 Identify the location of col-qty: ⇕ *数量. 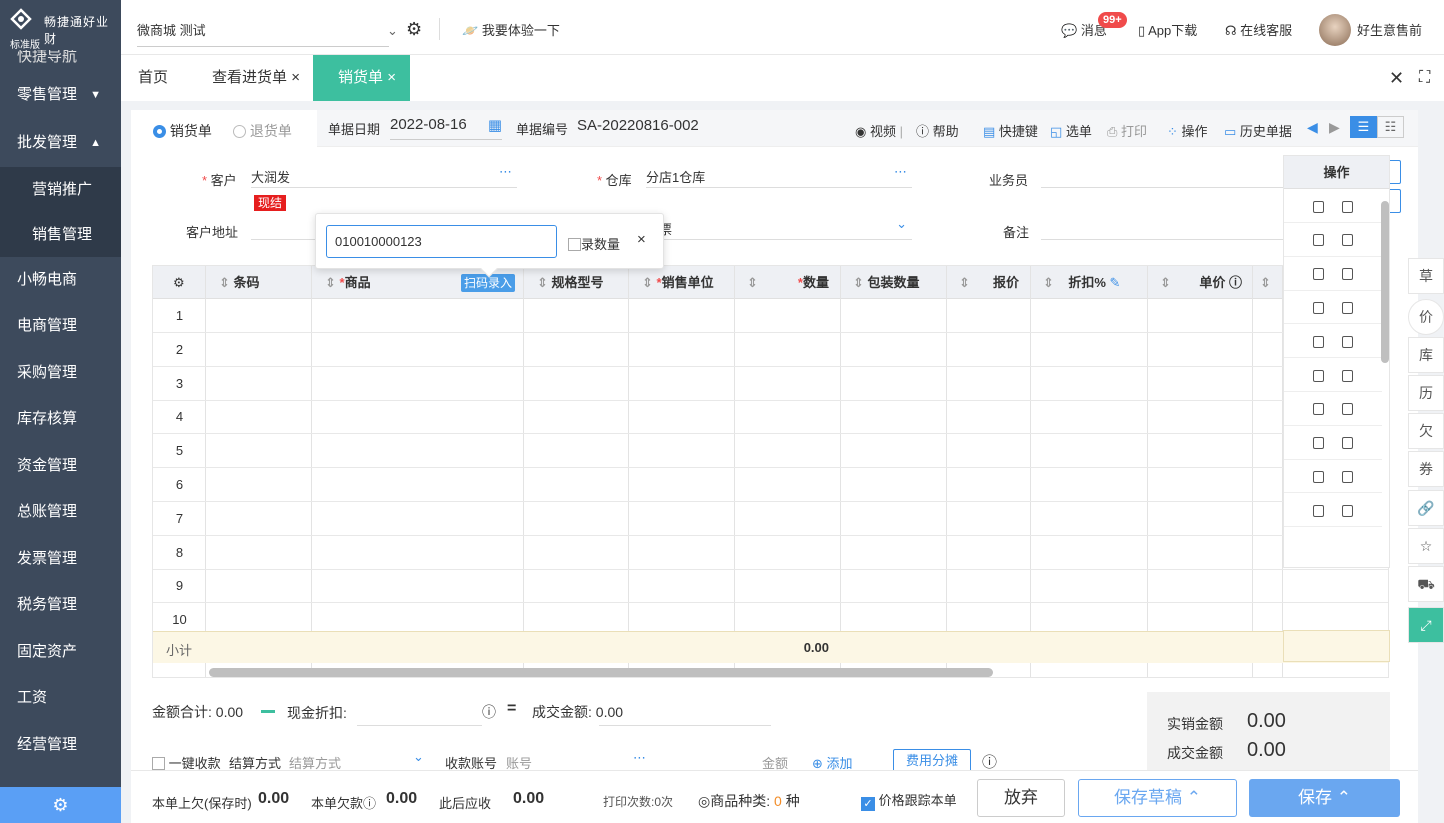
(788, 282).